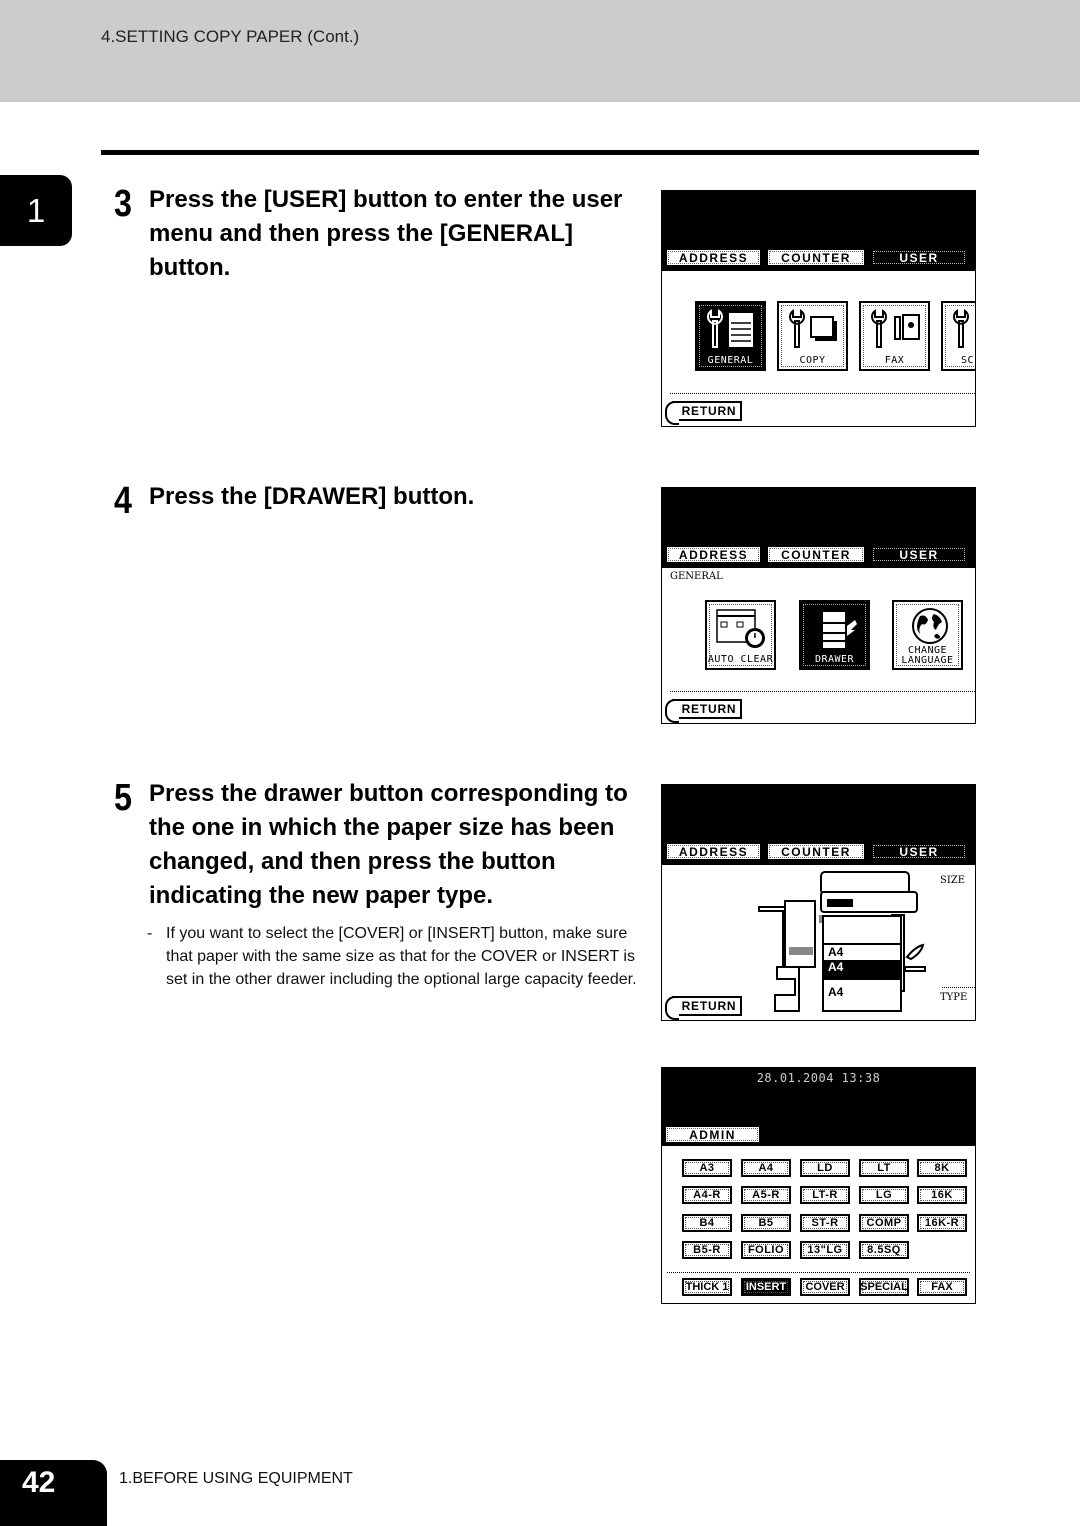 This screenshot has width=1080, height=1526. I want to click on timer-icon, so click(740, 628).